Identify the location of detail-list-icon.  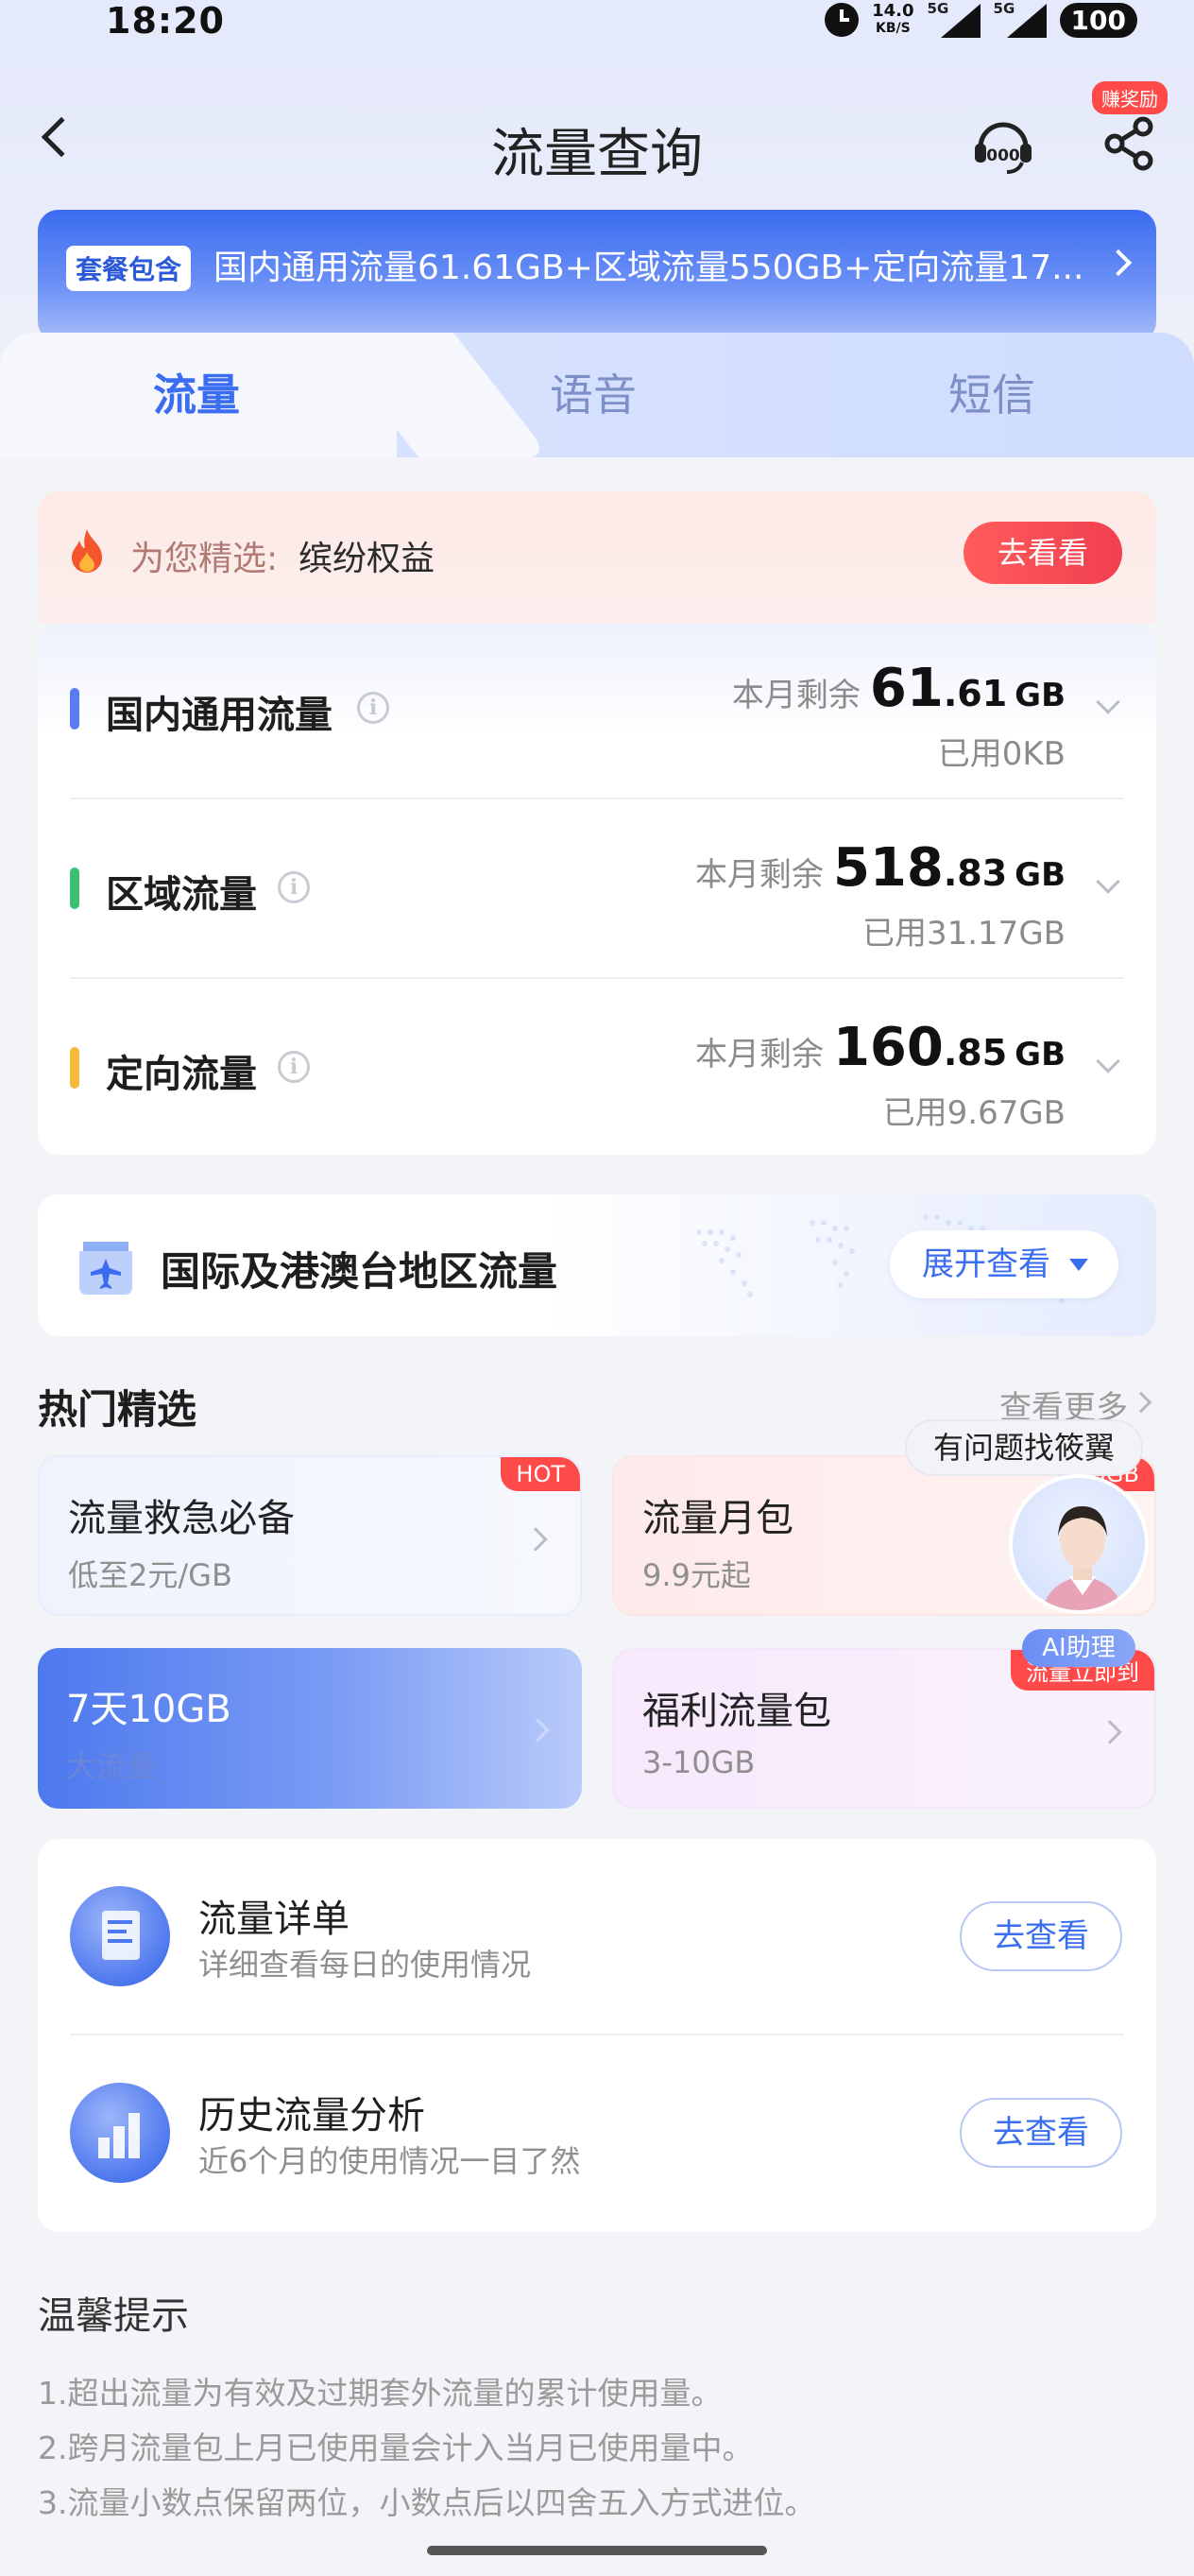
(120, 1936).